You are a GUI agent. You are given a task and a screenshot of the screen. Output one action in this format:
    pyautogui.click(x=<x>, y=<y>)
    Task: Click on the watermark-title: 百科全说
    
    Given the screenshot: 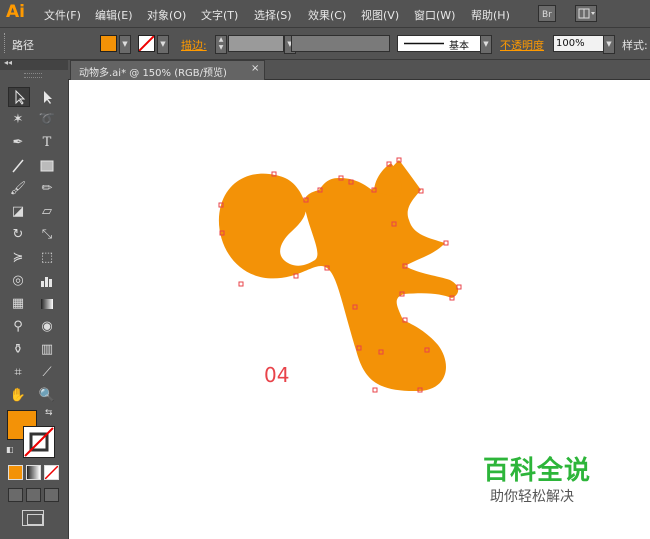 What is the action you would take?
    pyautogui.click(x=537, y=471)
    